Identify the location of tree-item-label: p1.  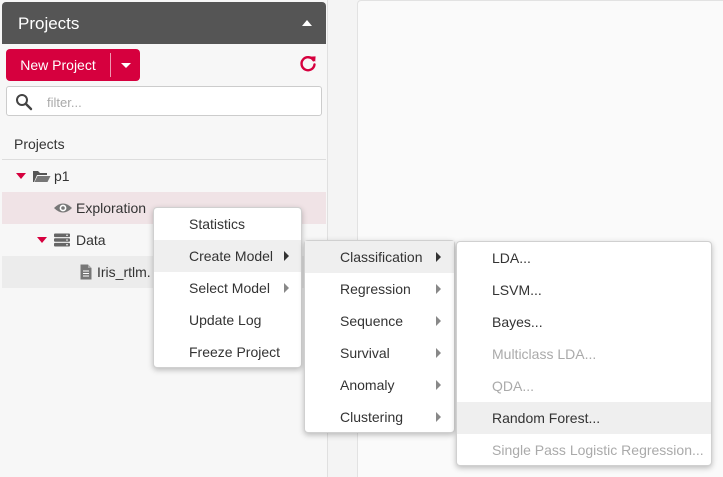
(62, 176).